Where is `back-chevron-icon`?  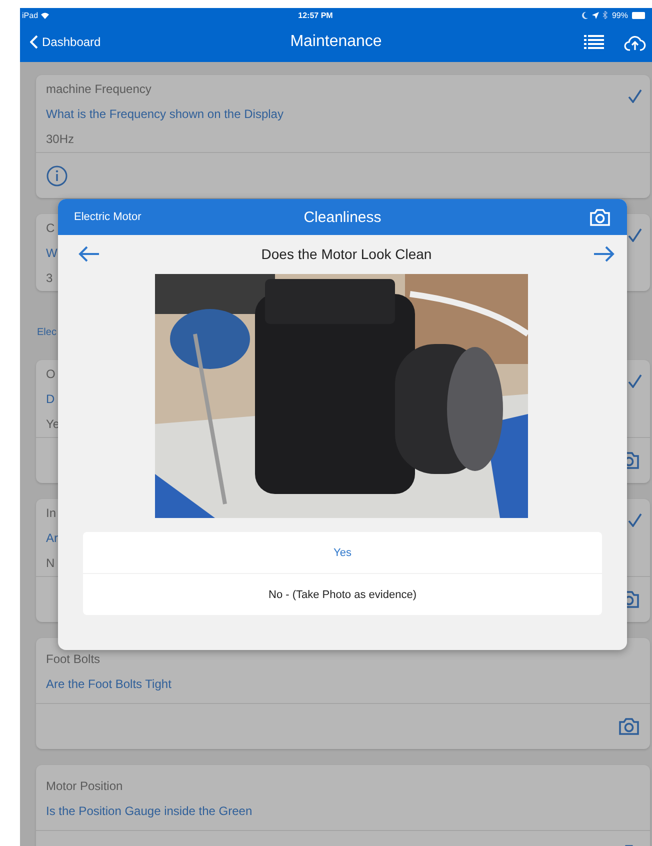 back-chevron-icon is located at coordinates (34, 42).